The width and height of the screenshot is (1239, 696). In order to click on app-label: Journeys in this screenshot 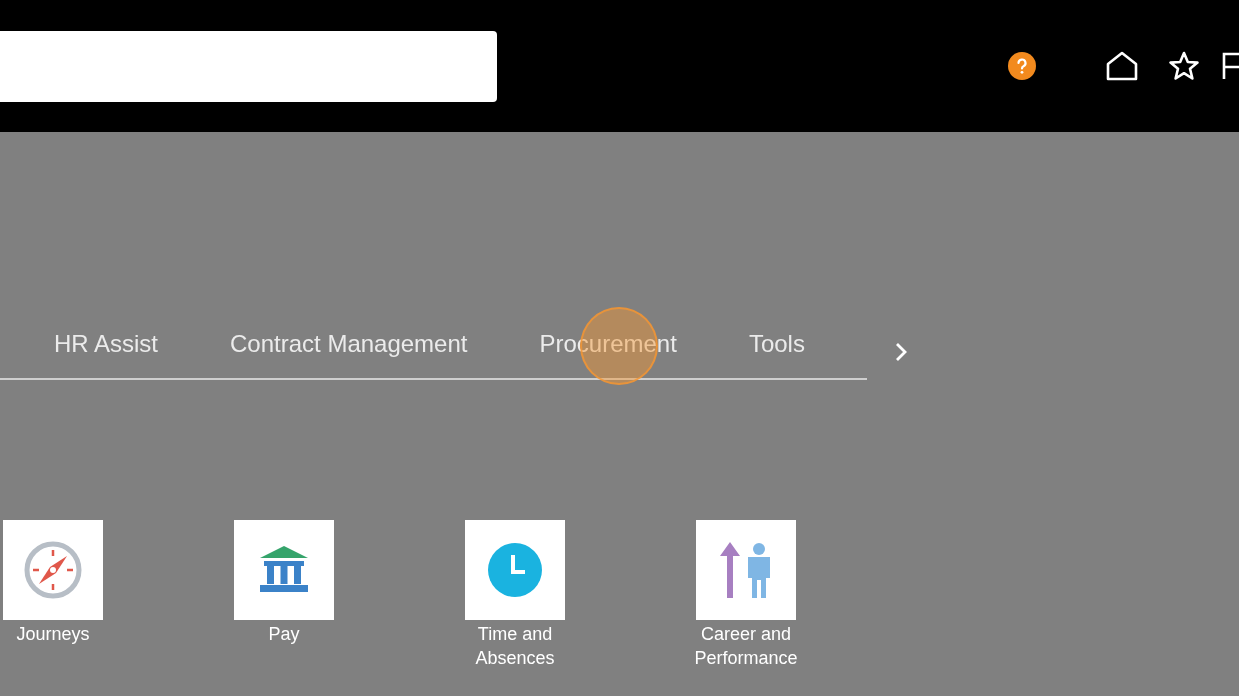, I will do `click(53, 634)`.